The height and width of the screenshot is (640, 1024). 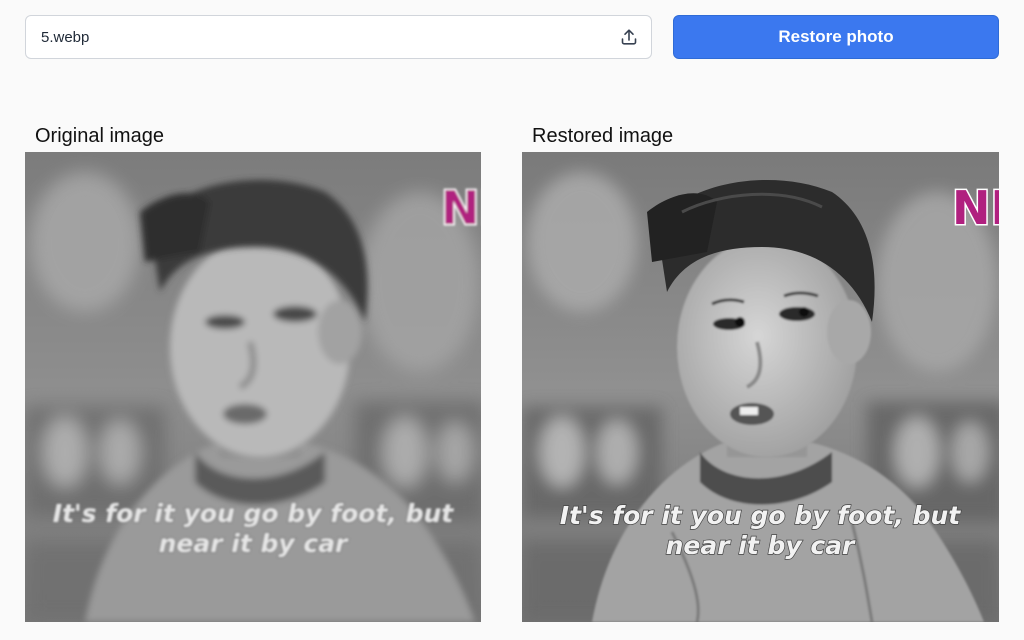 What do you see at coordinates (99, 136) in the screenshot?
I see `original-image-label: Original image` at bounding box center [99, 136].